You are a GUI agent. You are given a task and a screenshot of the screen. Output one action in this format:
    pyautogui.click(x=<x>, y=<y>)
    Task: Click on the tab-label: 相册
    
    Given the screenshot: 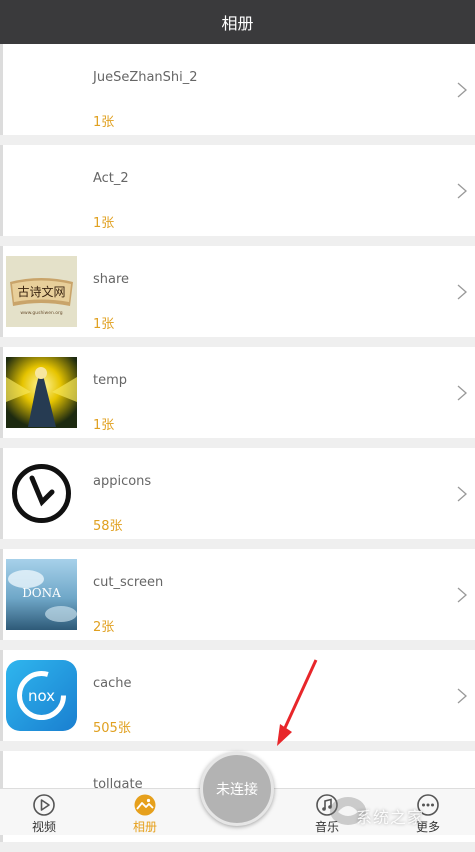 What is the action you would take?
    pyautogui.click(x=144, y=827)
    